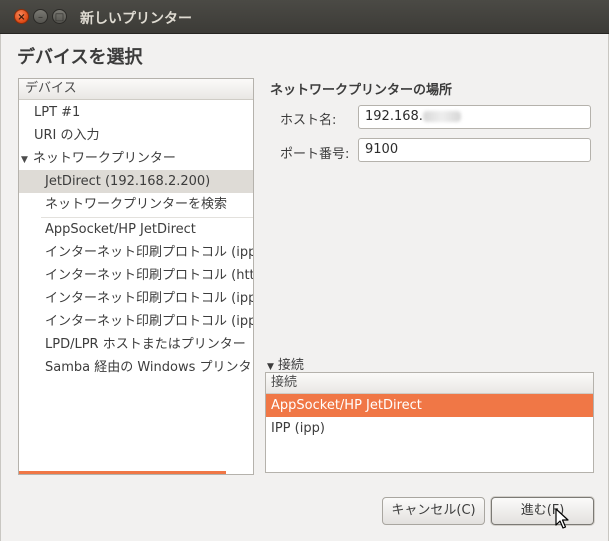 The width and height of the screenshot is (609, 541). What do you see at coordinates (542, 511) in the screenshot?
I see `forward-button: 進む(F)` at bounding box center [542, 511].